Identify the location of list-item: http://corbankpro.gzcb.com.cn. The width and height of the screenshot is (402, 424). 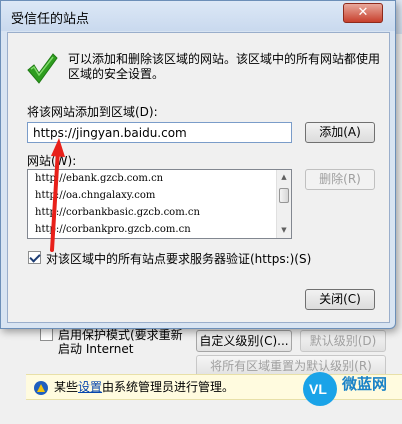
(113, 229).